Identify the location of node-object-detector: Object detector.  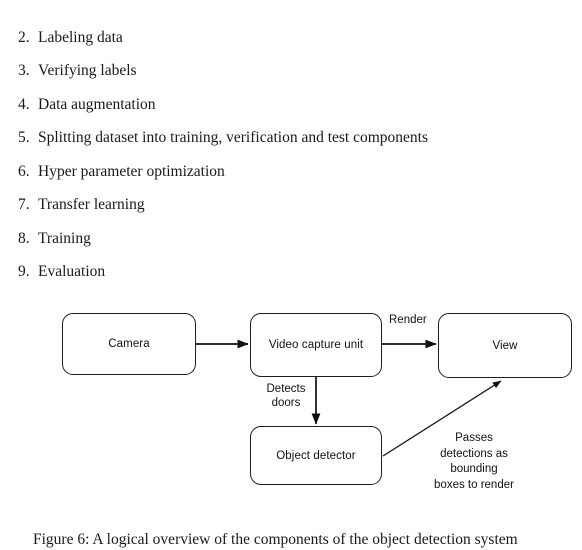
(316, 455).